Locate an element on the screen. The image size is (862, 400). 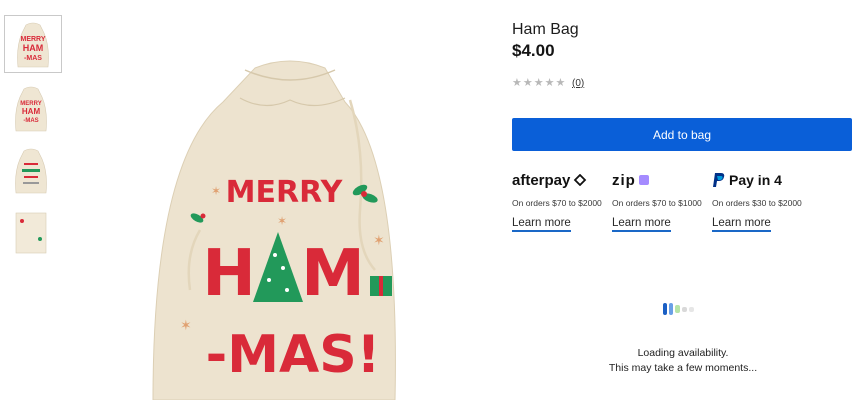
product-price: $4.00 is located at coordinates (533, 50).